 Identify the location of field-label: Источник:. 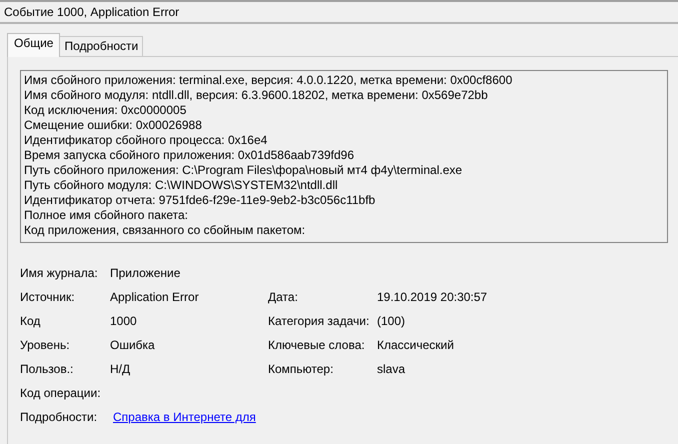
(48, 297).